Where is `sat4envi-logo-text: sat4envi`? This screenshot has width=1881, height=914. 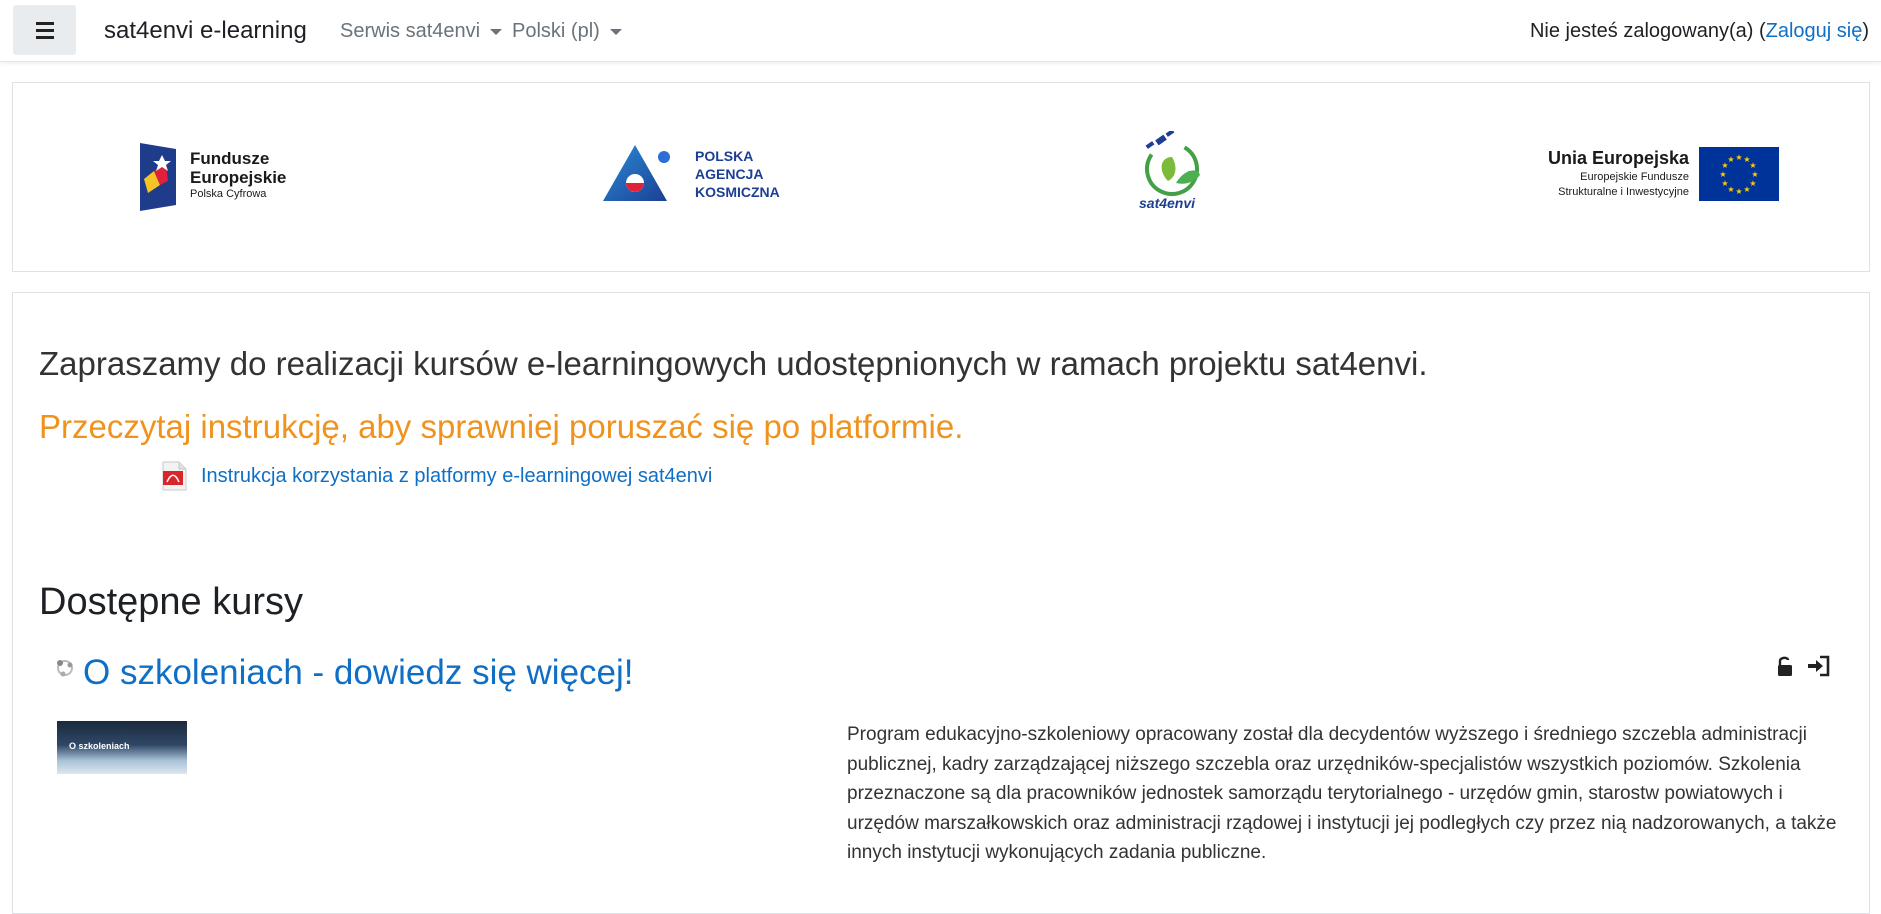
sat4envi-logo-text: sat4envi is located at coordinates (1167, 203).